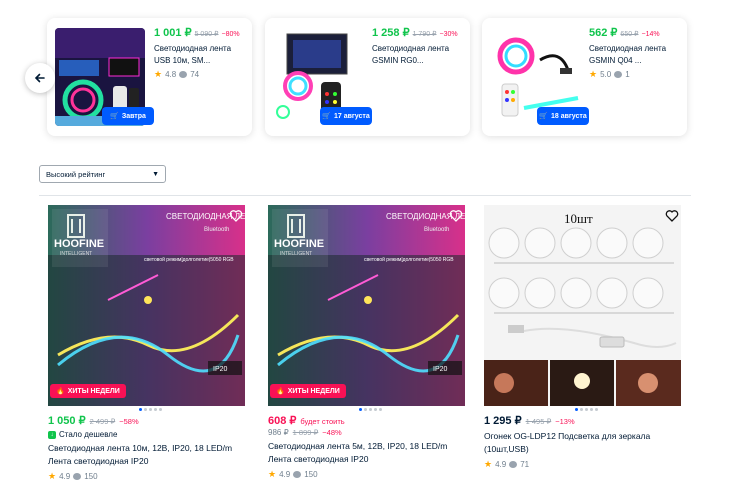  What do you see at coordinates (586, 464) in the screenshot?
I see `rating-row: ★ 4.9 71` at bounding box center [586, 464].